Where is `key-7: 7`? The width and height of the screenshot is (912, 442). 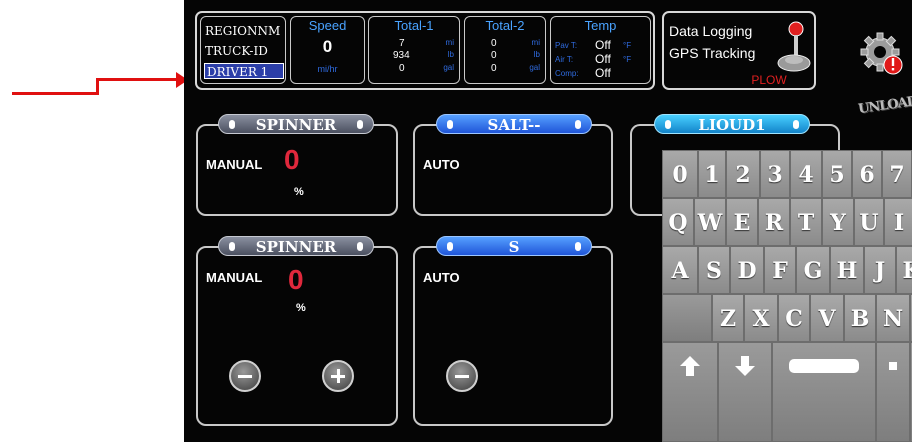
key-7: 7 is located at coordinates (897, 174).